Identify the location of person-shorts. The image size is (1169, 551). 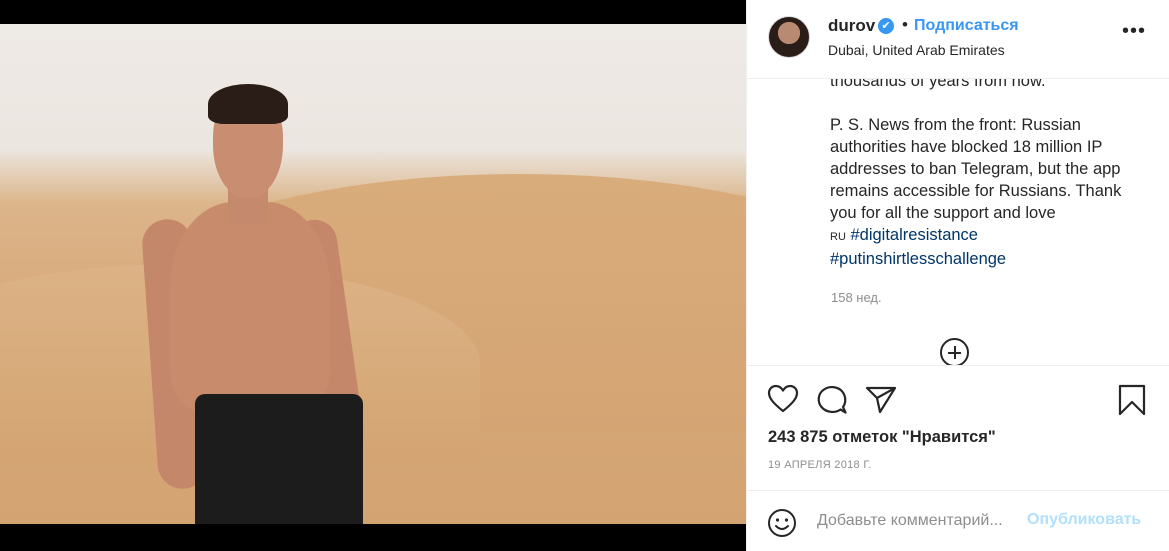
(279, 459).